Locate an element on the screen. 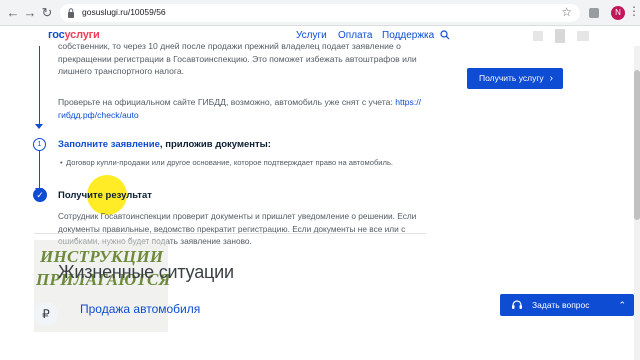 This screenshot has width=640, height=360. chat-support-icon is located at coordinates (517, 304).